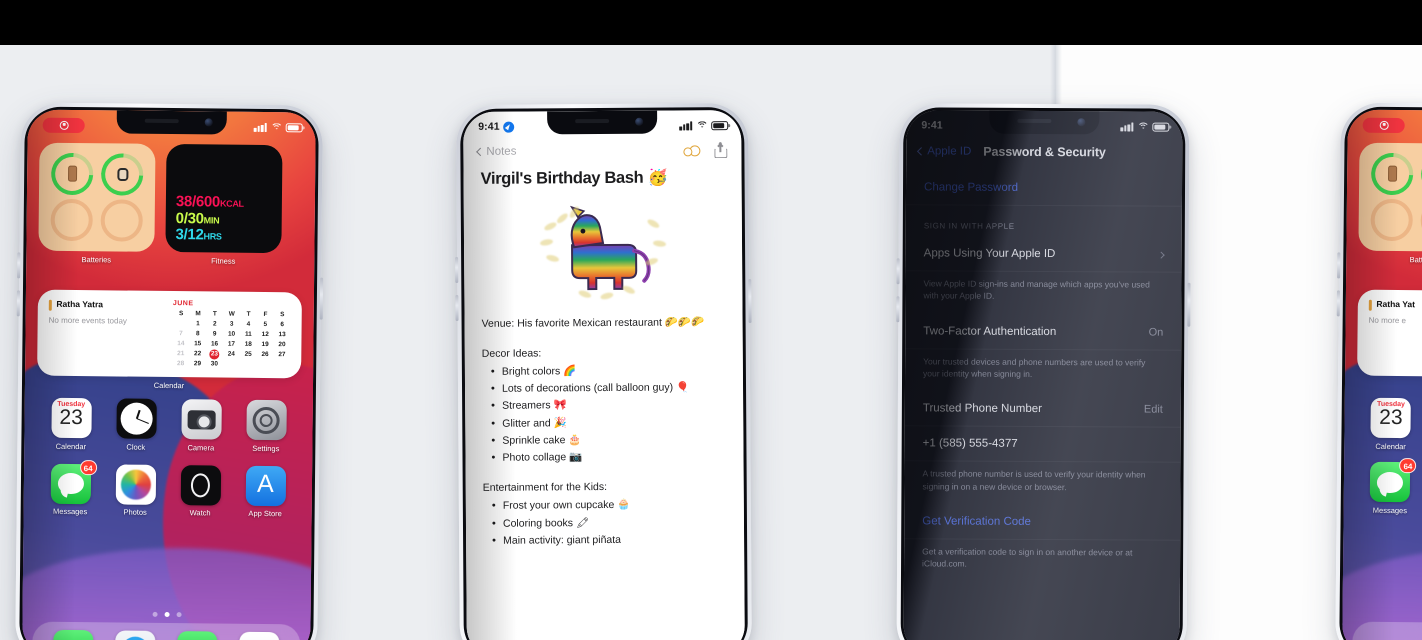 This screenshot has width=1422, height=640. What do you see at coordinates (181, 344) in the screenshot?
I see `calendar-day: 14` at bounding box center [181, 344].